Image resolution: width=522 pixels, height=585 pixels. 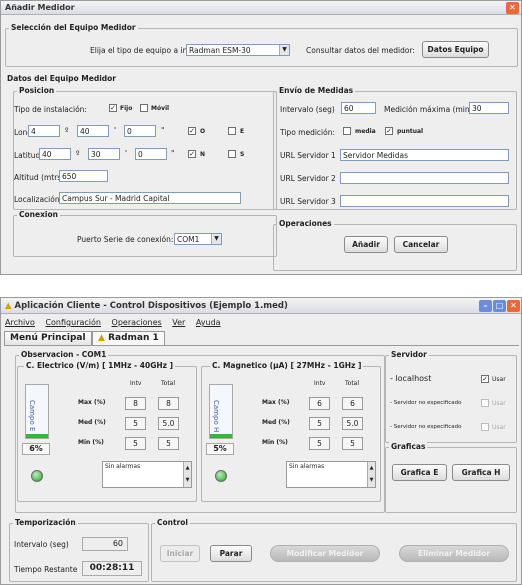 I want to click on modificar-medidor-button: Modificar Medidor, so click(x=325, y=553).